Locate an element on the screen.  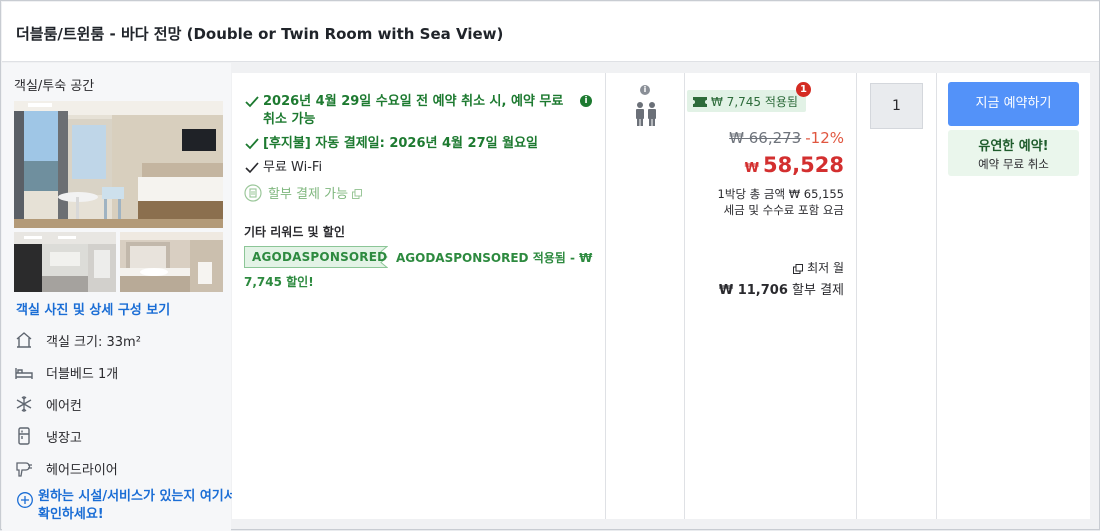
discount-applied-pill: ₩ 7,745 적용됨 is located at coordinates (746, 101).